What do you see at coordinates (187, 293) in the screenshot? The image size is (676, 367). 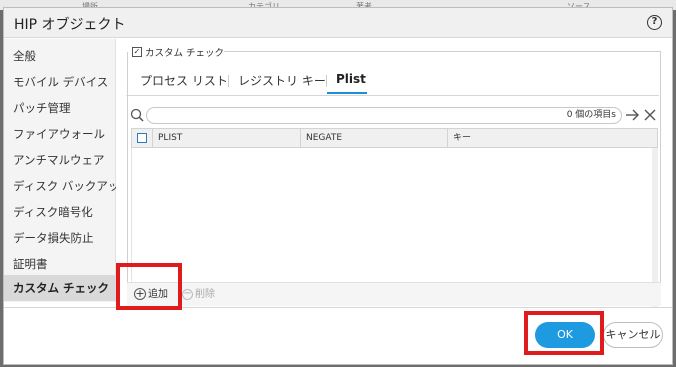 I see `minus-circle-icon: −` at bounding box center [187, 293].